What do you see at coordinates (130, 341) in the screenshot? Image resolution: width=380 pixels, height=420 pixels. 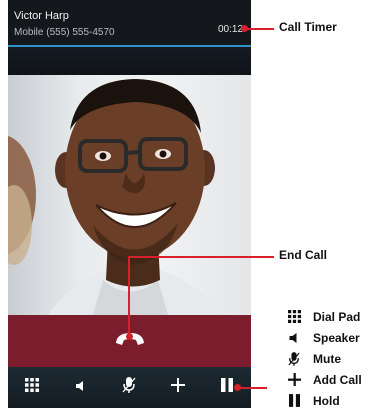 I see `end-call-button` at bounding box center [130, 341].